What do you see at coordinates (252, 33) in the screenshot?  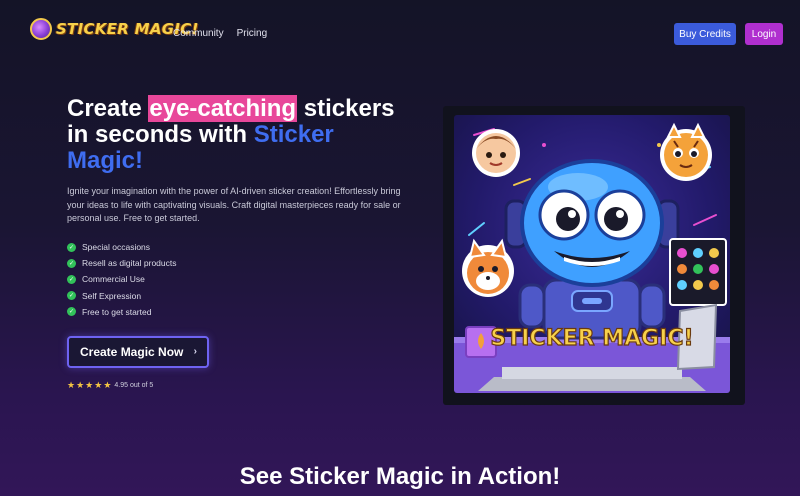 I see `nav-link-pricing: Pricing` at bounding box center [252, 33].